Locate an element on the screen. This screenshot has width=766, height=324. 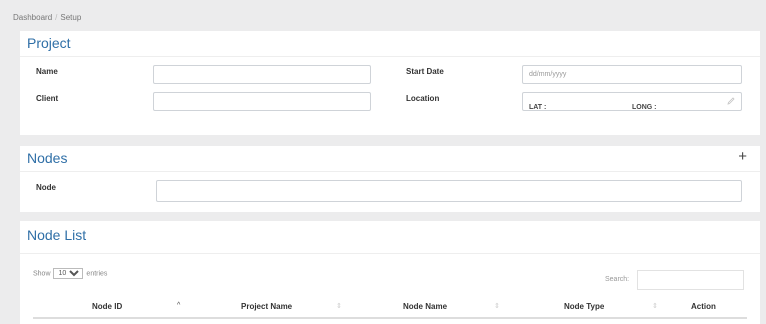
breadcrumb-dashboard: Dashboard is located at coordinates (32, 17).